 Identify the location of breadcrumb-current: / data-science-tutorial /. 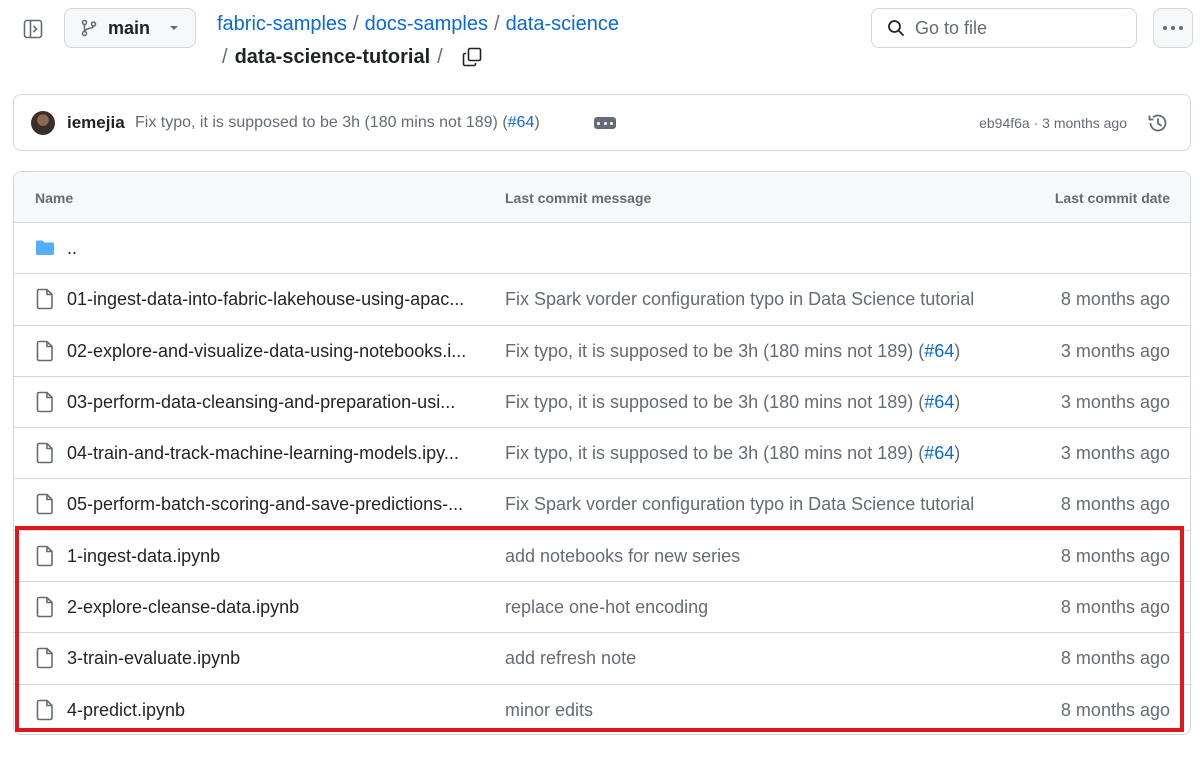
(352, 57).